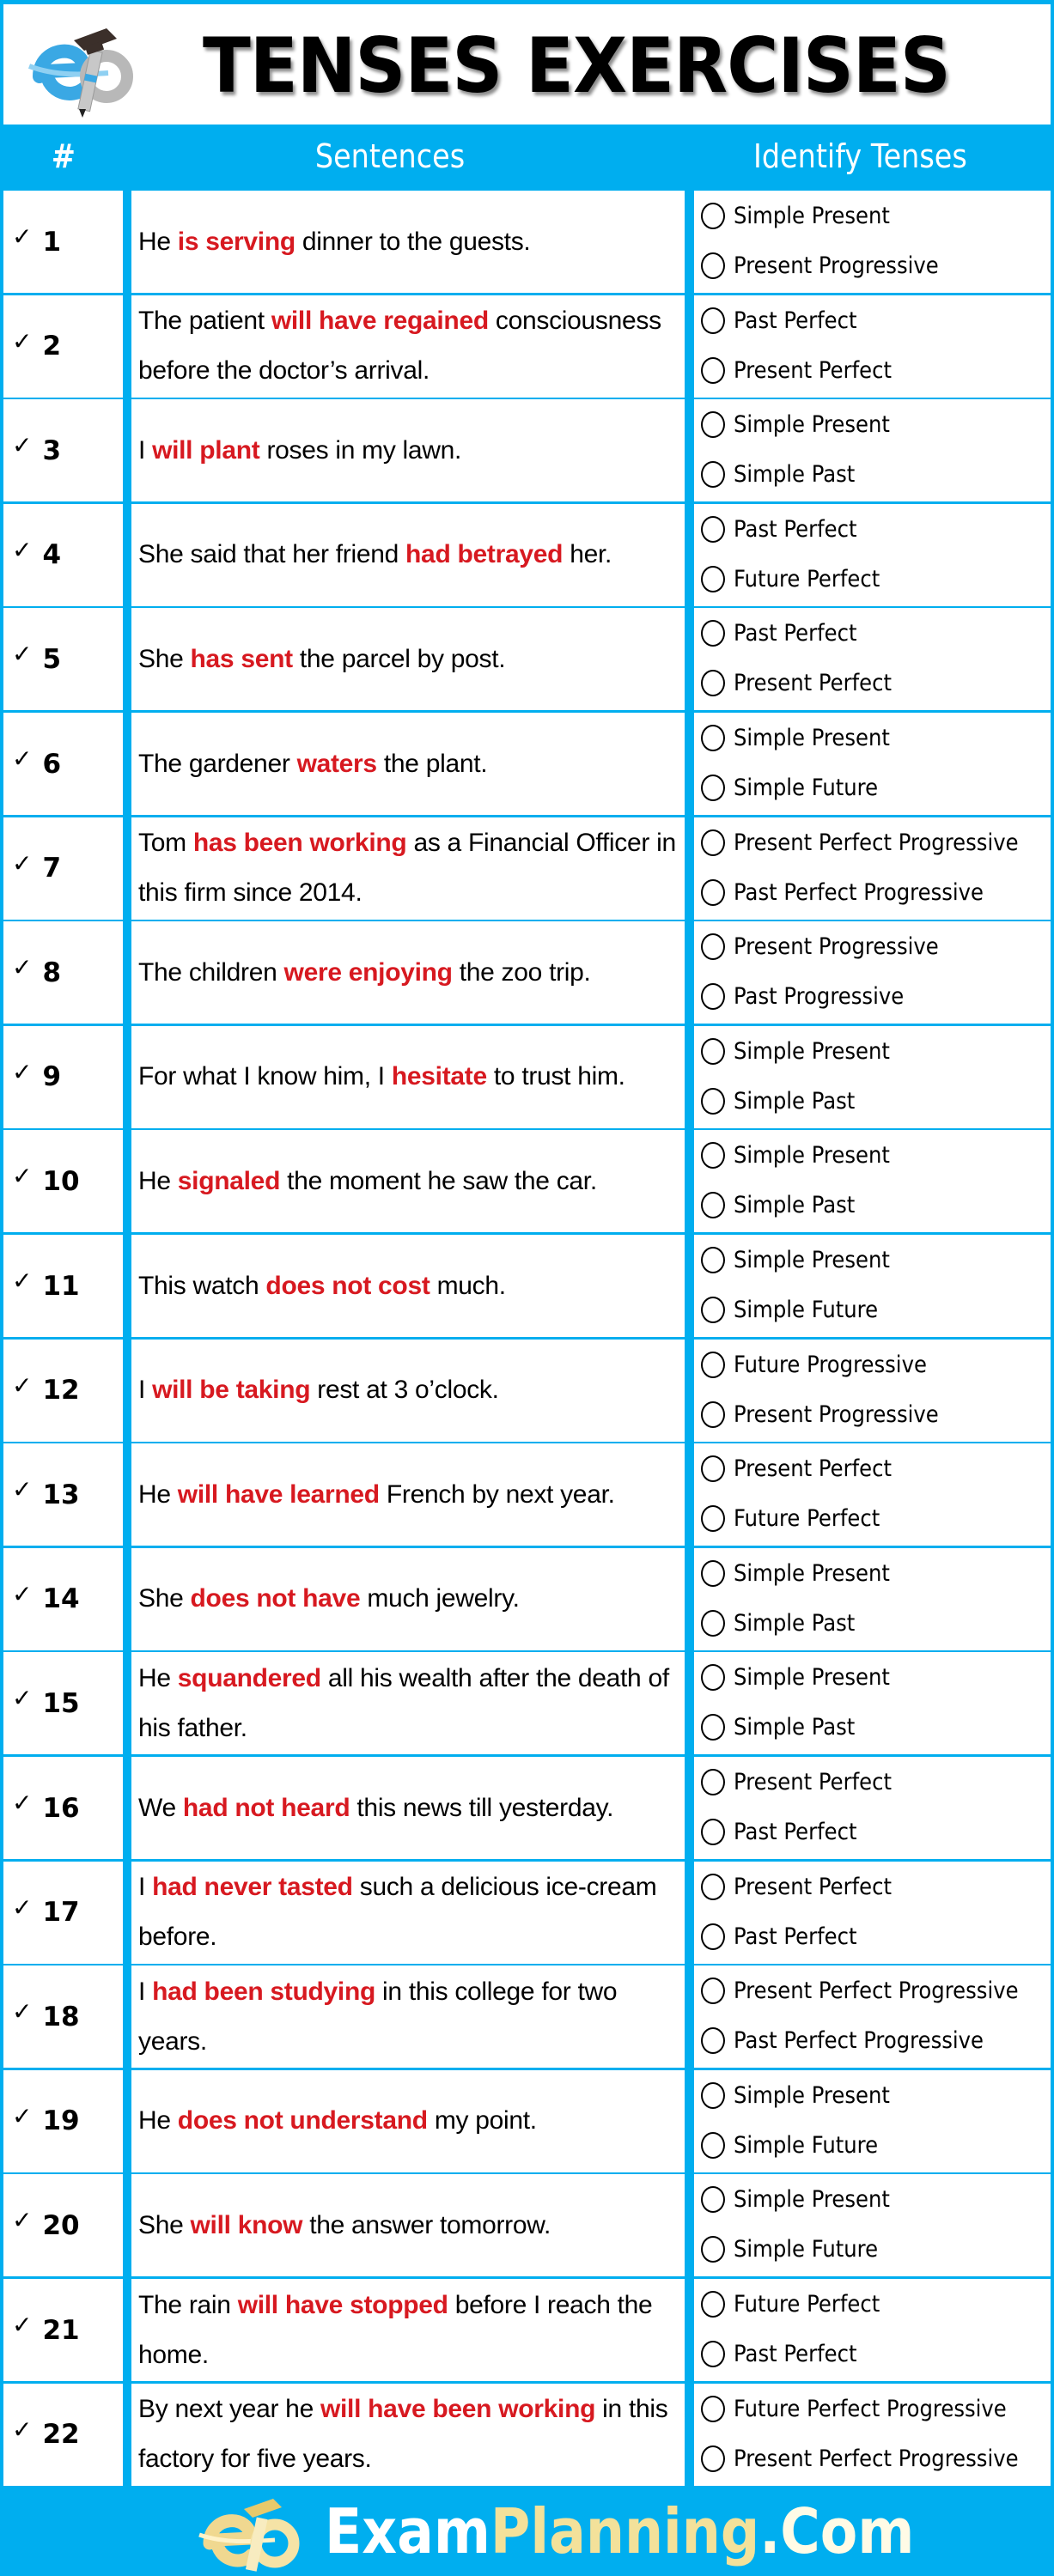  Describe the element at coordinates (158, 1180) in the screenshot. I see `sentence-pre: He` at that location.